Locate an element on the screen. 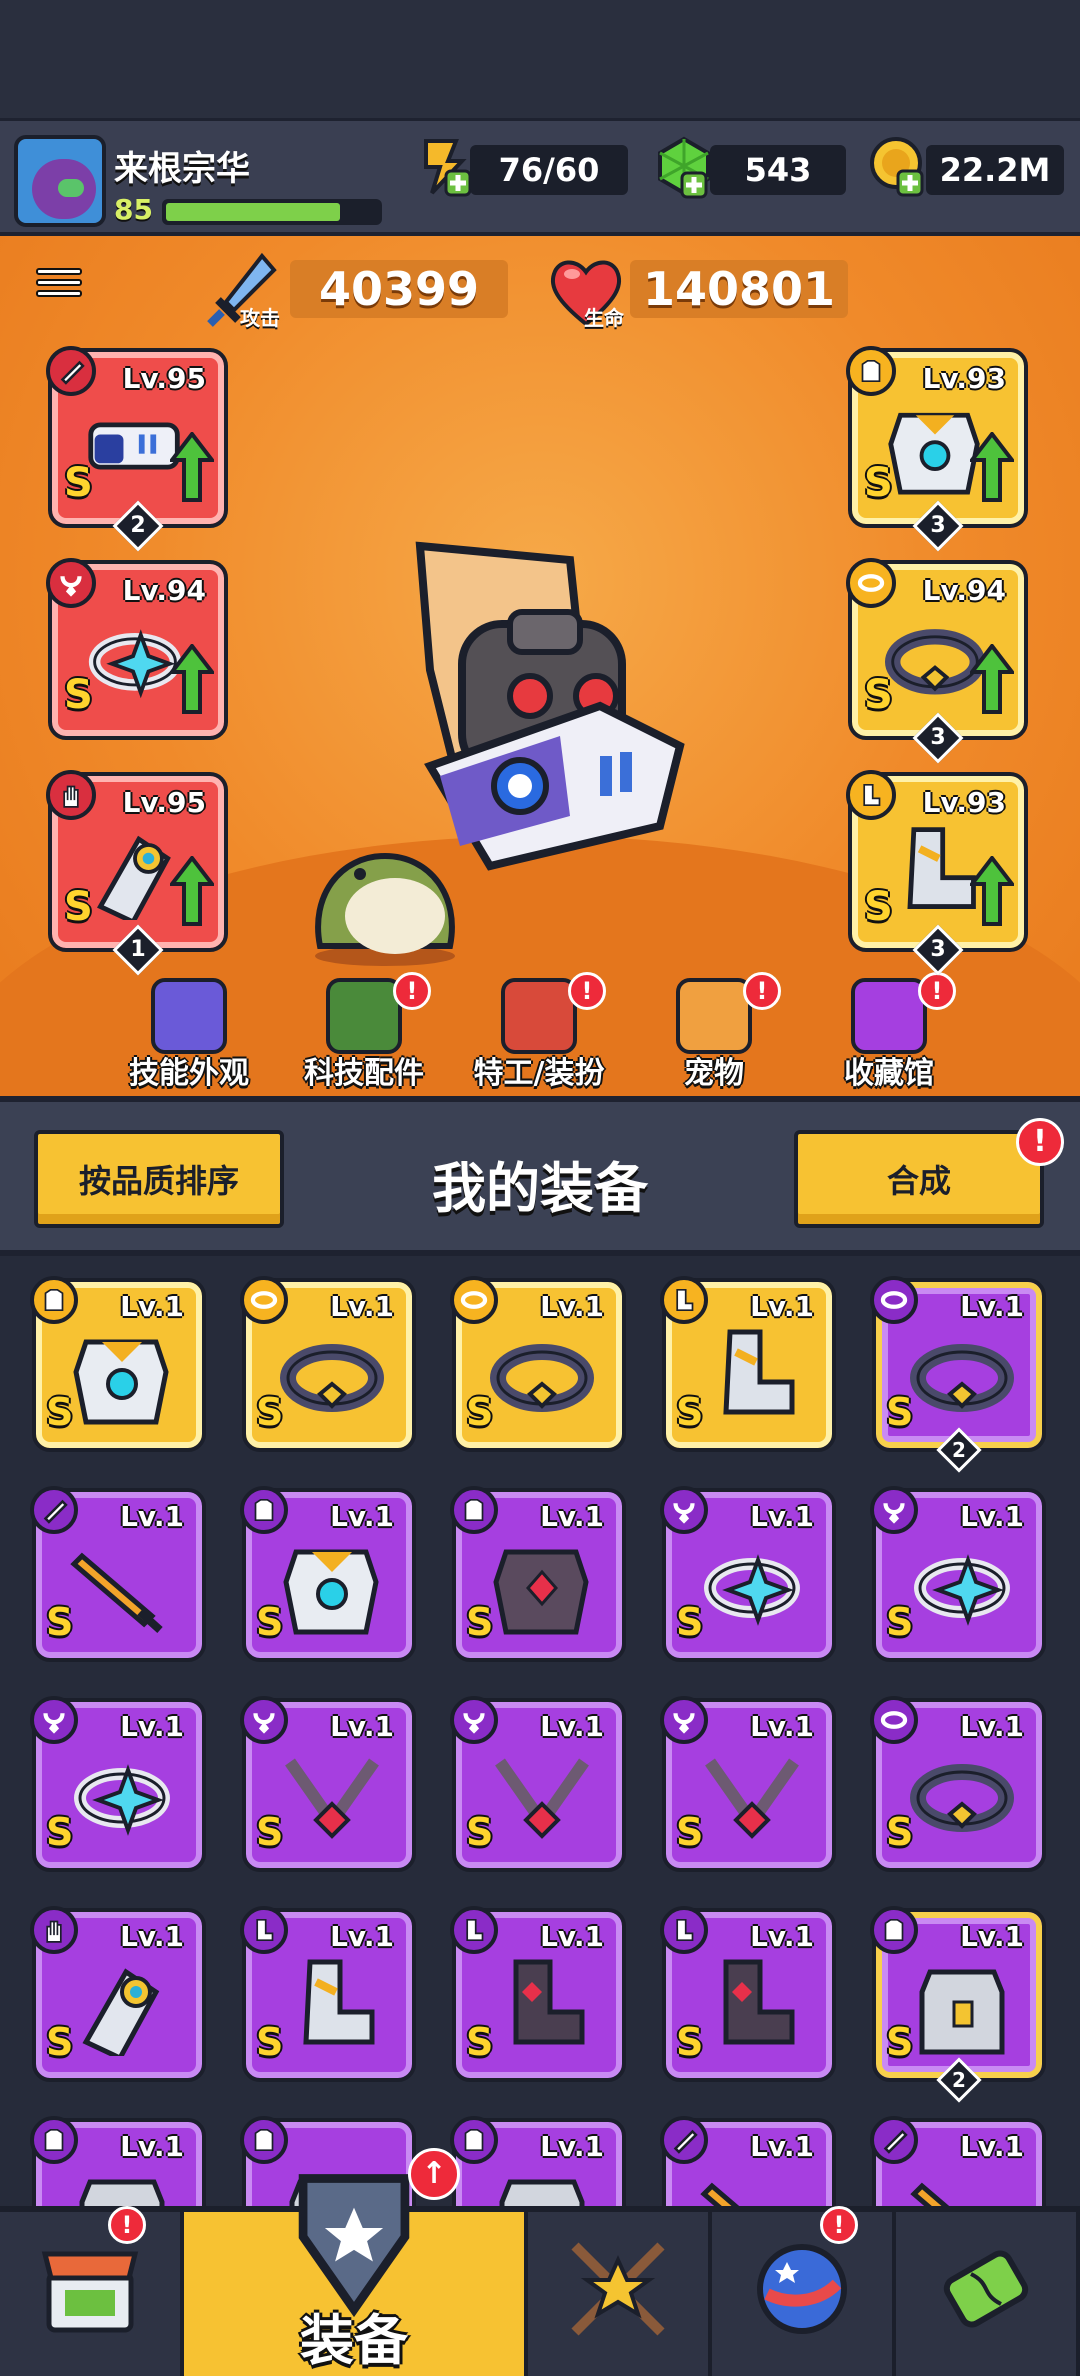 This screenshot has width=1080, height=2376. item-count-badge: 3 is located at coordinates (938, 526).